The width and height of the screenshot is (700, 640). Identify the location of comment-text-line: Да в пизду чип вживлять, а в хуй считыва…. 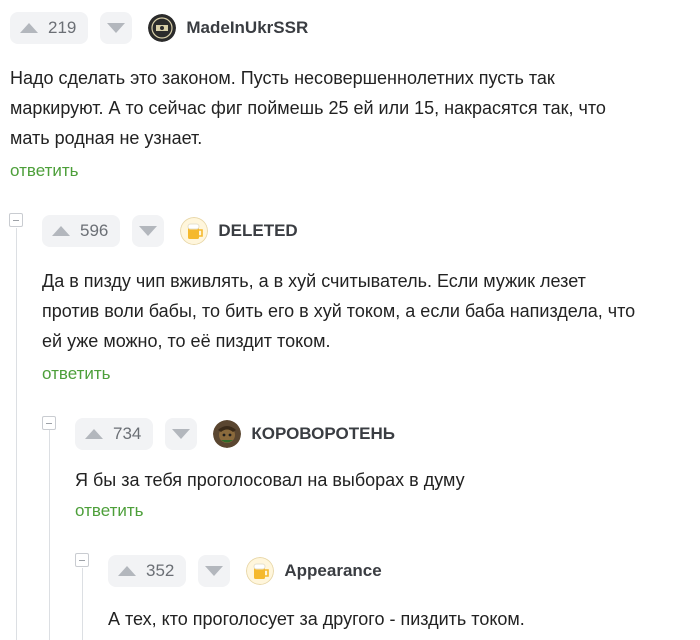
(314, 281).